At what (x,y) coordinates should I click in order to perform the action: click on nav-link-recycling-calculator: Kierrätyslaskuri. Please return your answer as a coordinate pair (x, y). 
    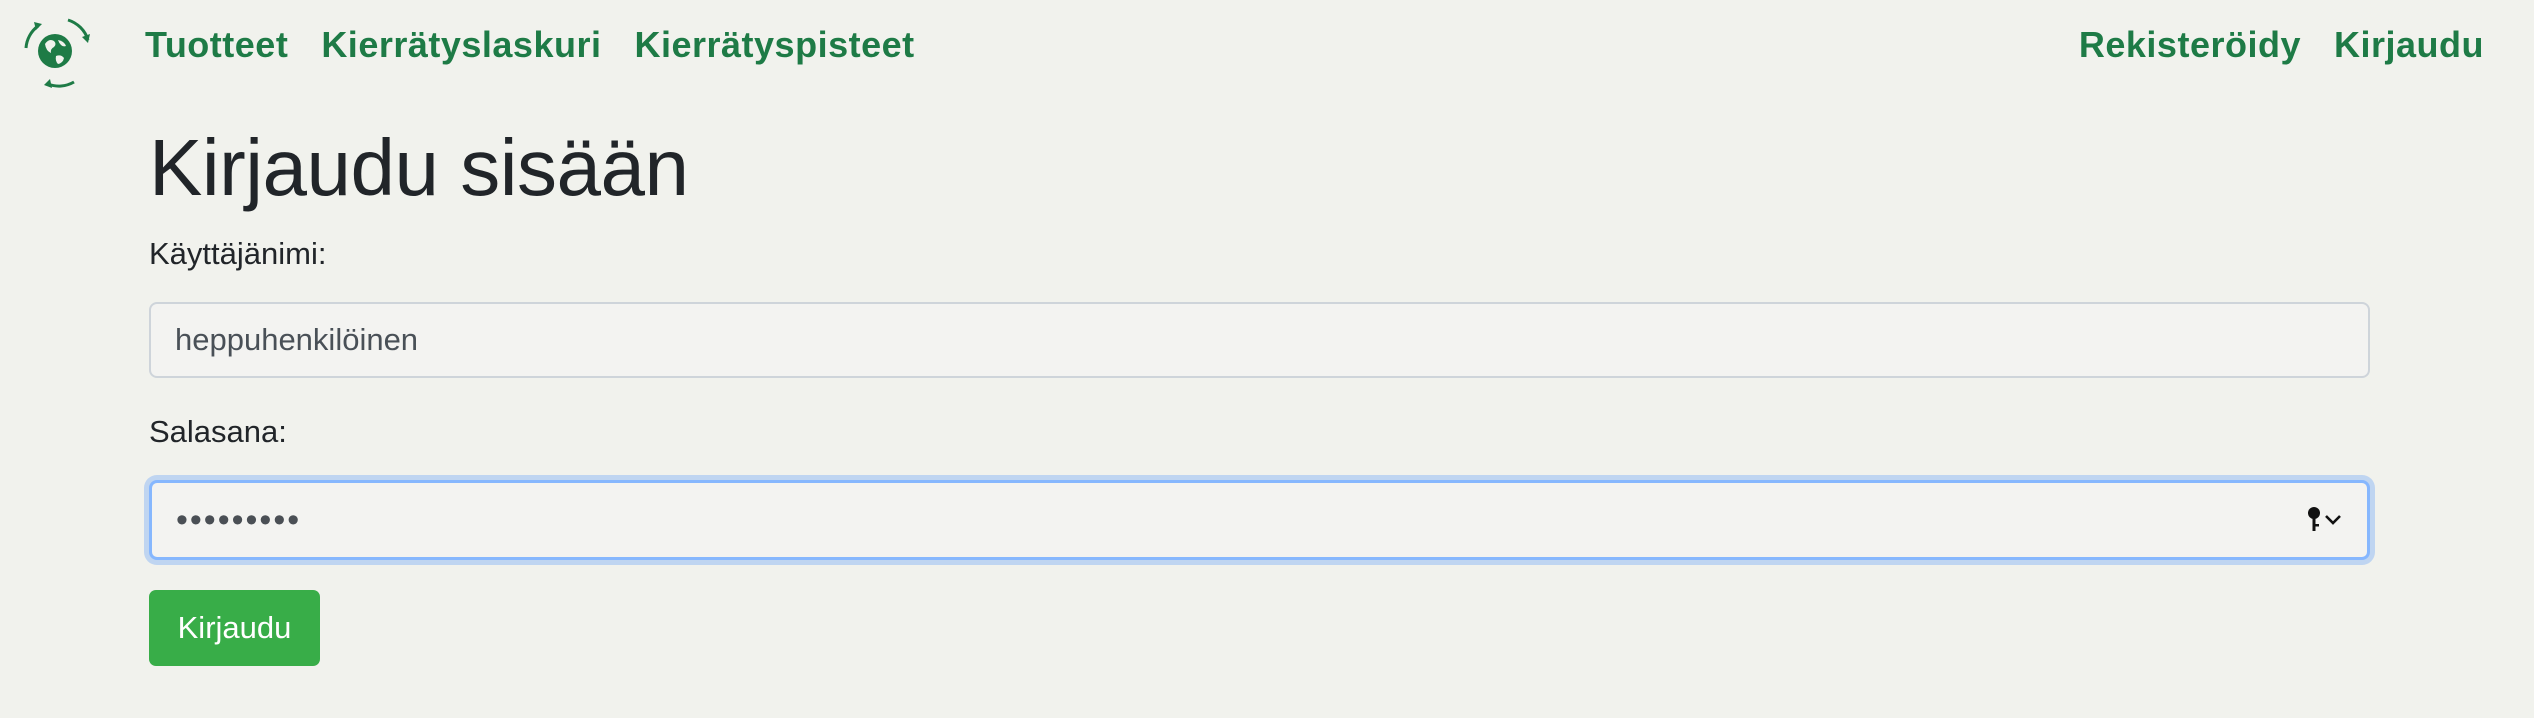
    Looking at the image, I should click on (461, 45).